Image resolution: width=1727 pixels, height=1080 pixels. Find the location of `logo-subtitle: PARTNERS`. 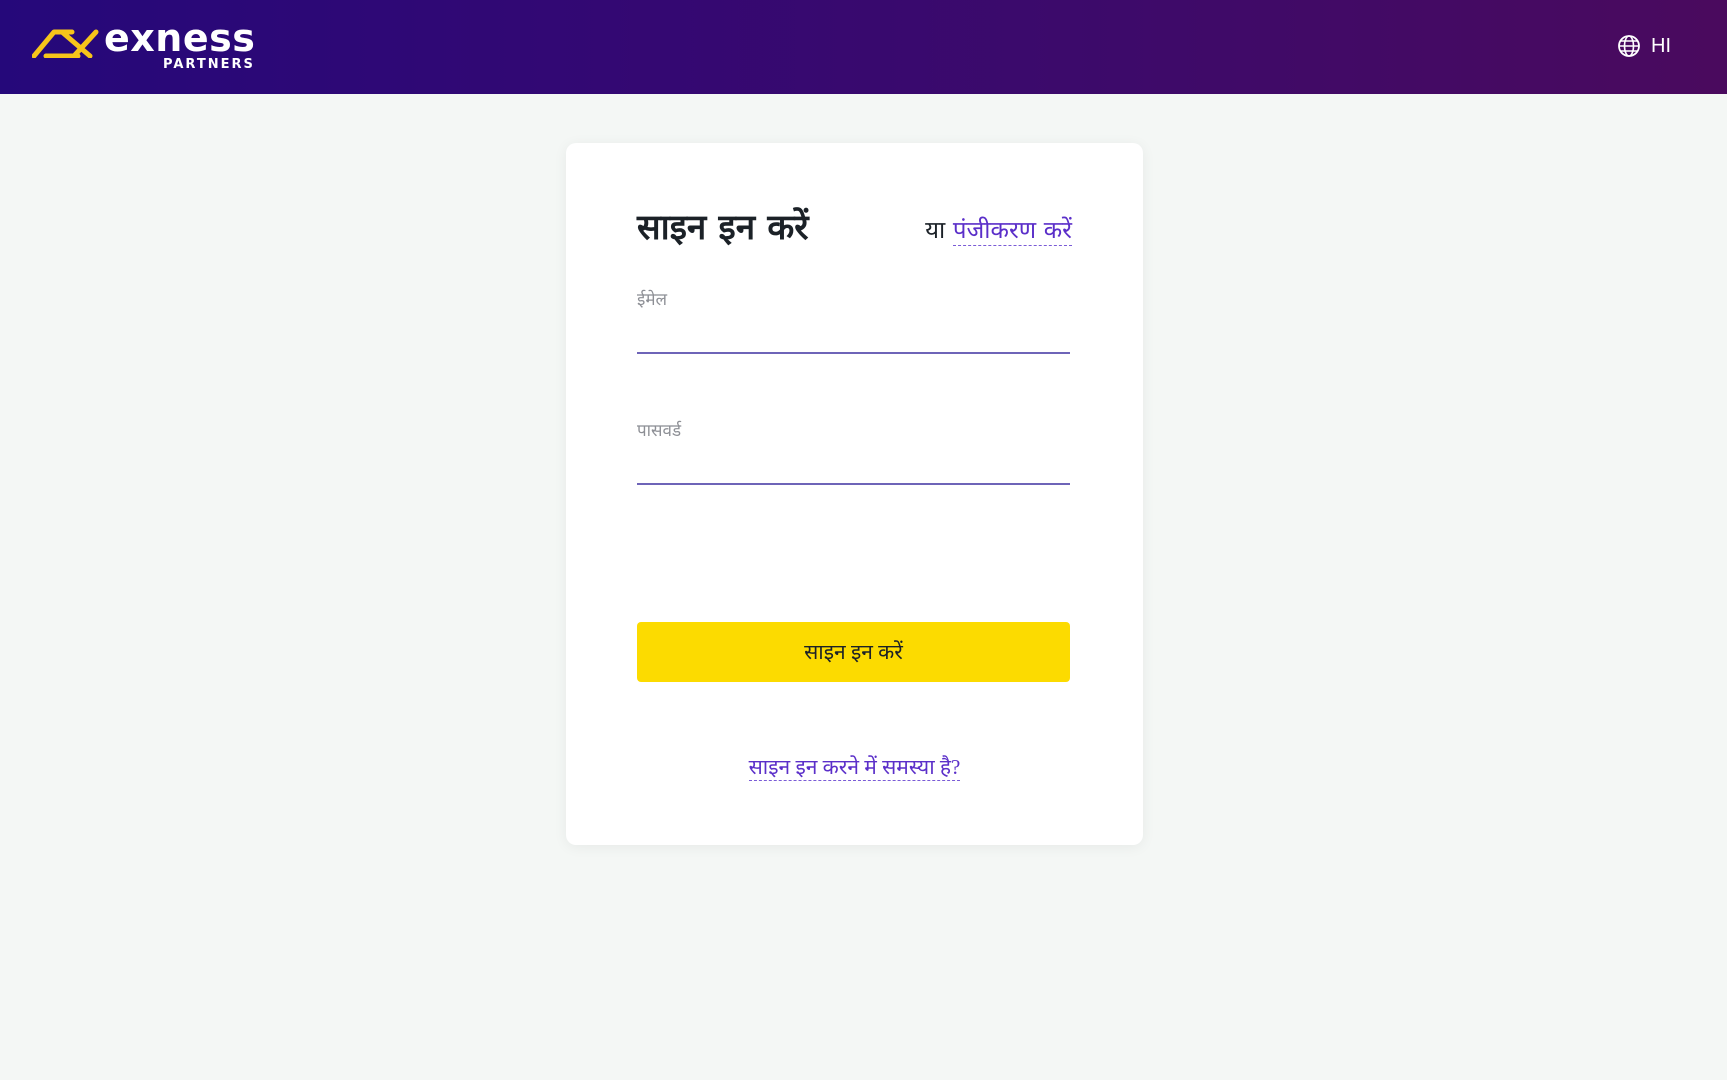

logo-subtitle: PARTNERS is located at coordinates (209, 64).